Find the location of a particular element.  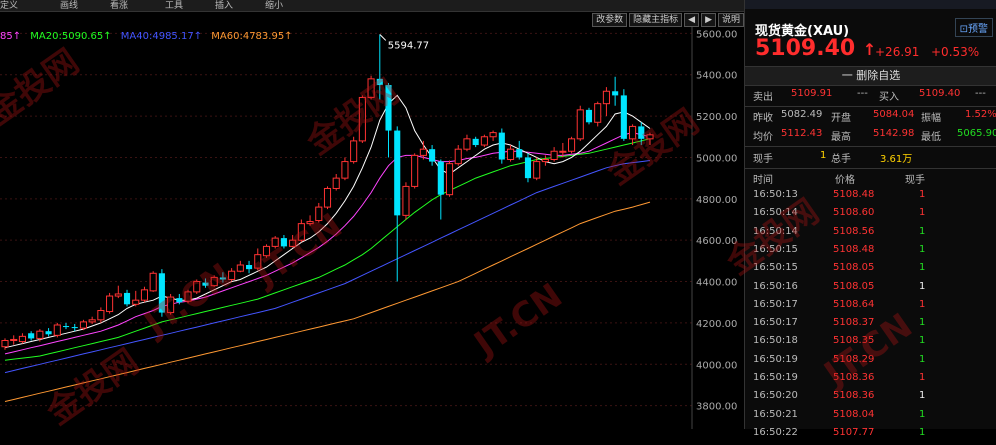

last-price: 5109.40 ↑ is located at coordinates (815, 48).